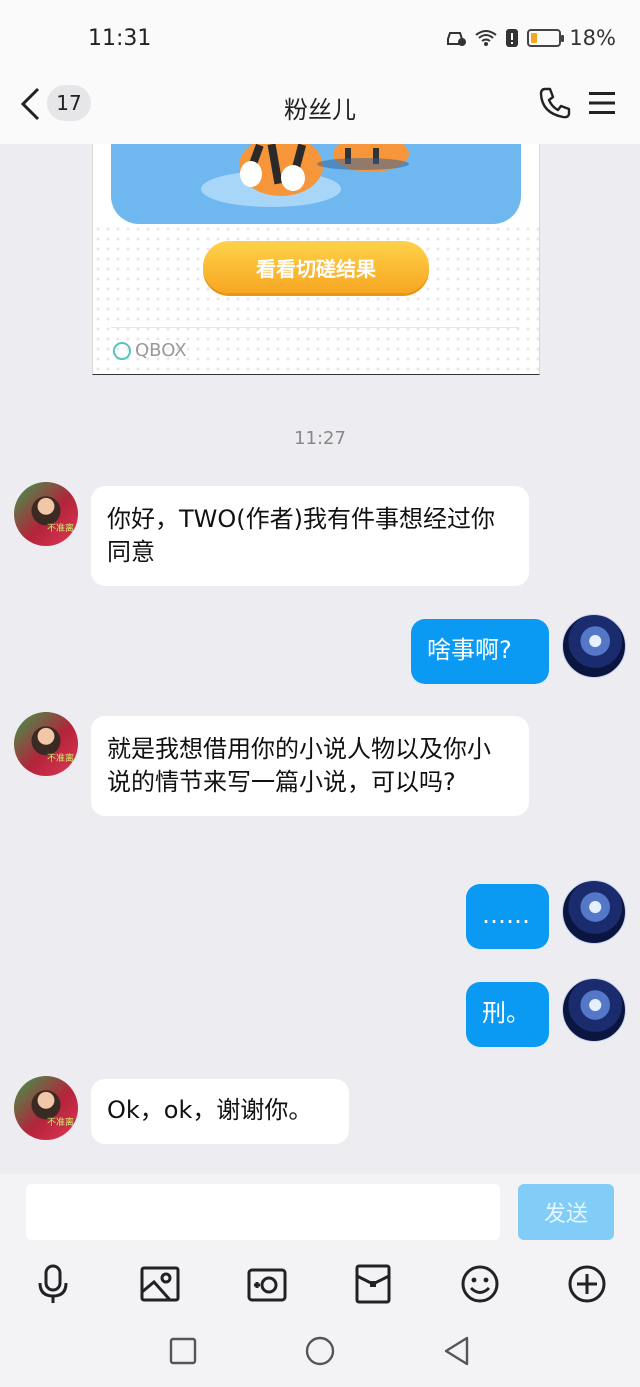  Describe the element at coordinates (315, 327) in the screenshot. I see `card-divider` at that location.